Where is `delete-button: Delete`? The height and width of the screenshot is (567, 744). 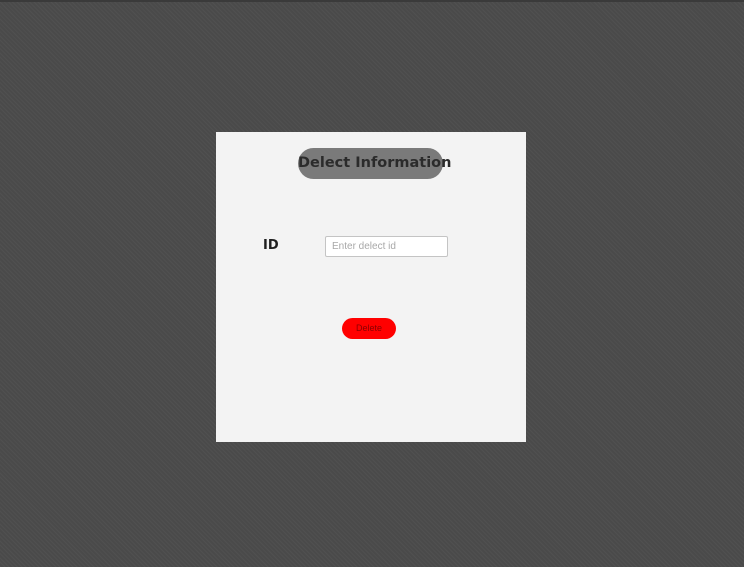
delete-button: Delete is located at coordinates (369, 328).